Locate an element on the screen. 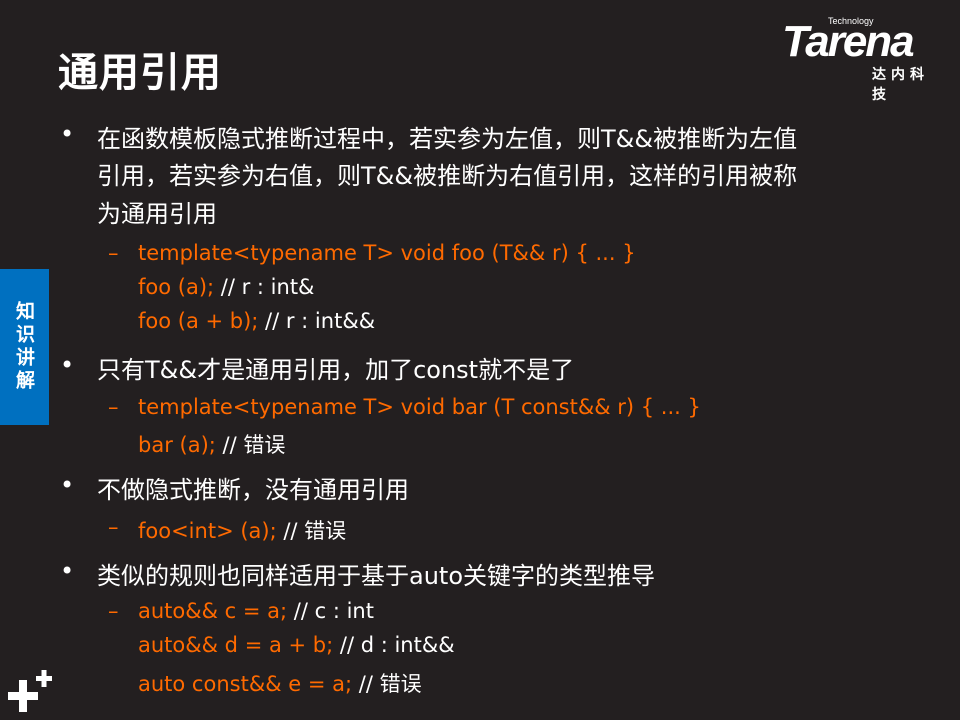  logo-cn: 达内科技 is located at coordinates (900, 85).